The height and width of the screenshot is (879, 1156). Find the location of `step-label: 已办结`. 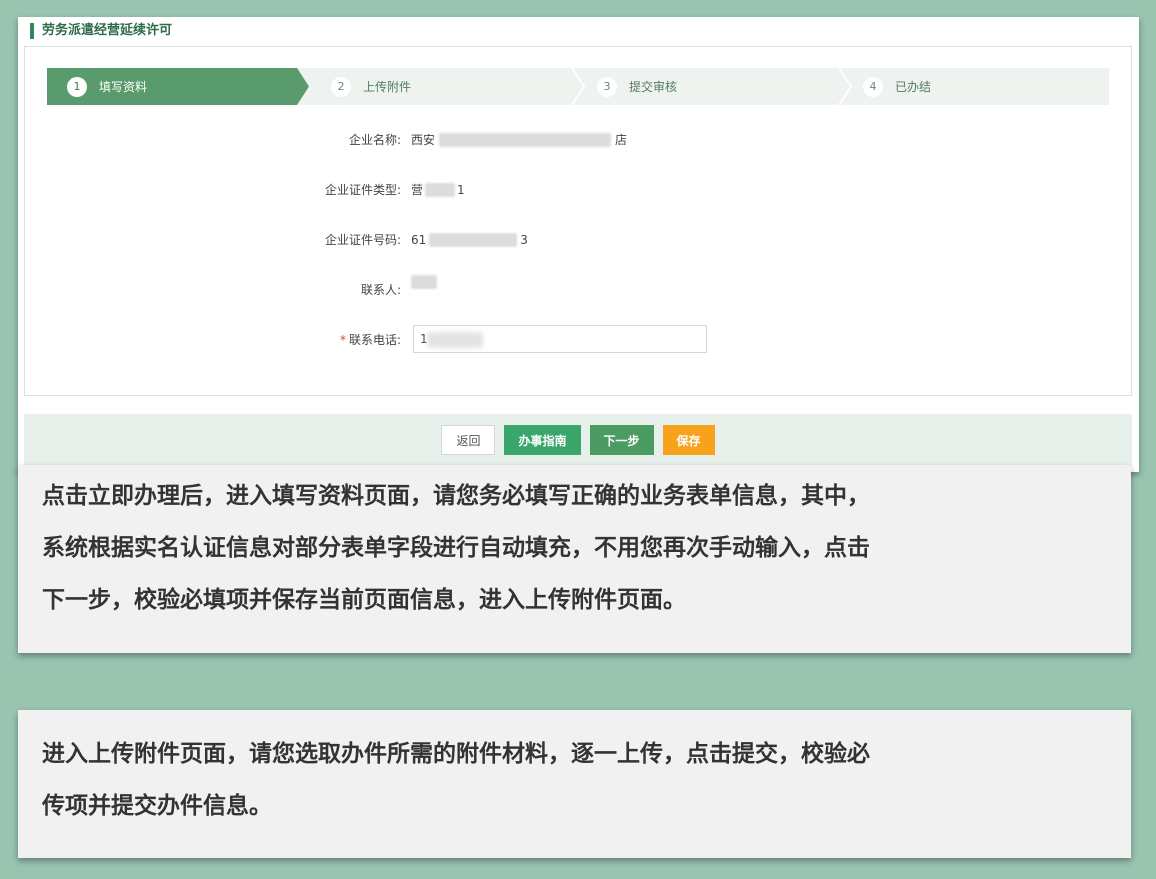

step-label: 已办结 is located at coordinates (913, 87).